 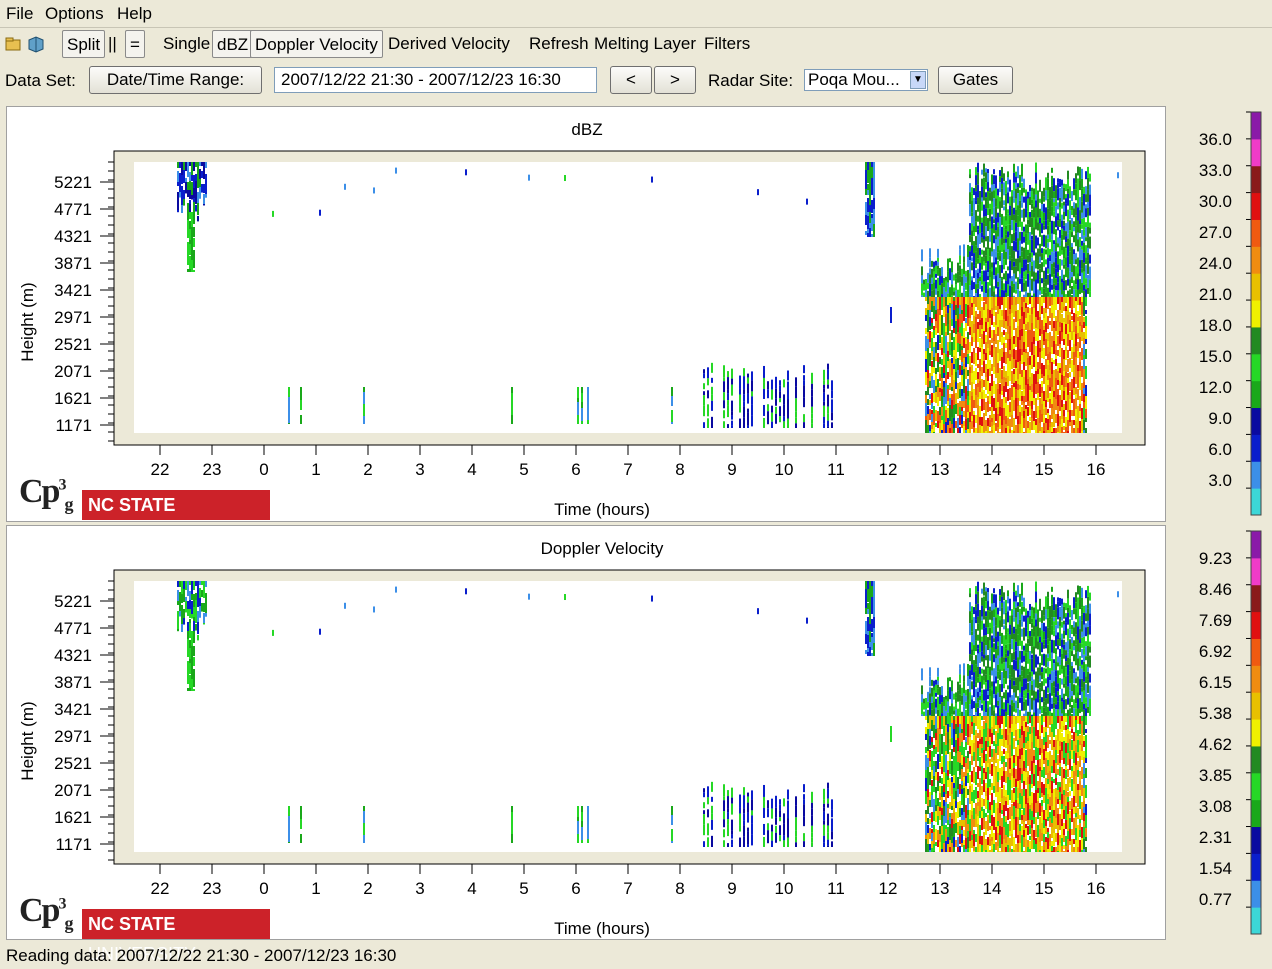 I want to click on open-folder-icon, so click(x=14, y=44).